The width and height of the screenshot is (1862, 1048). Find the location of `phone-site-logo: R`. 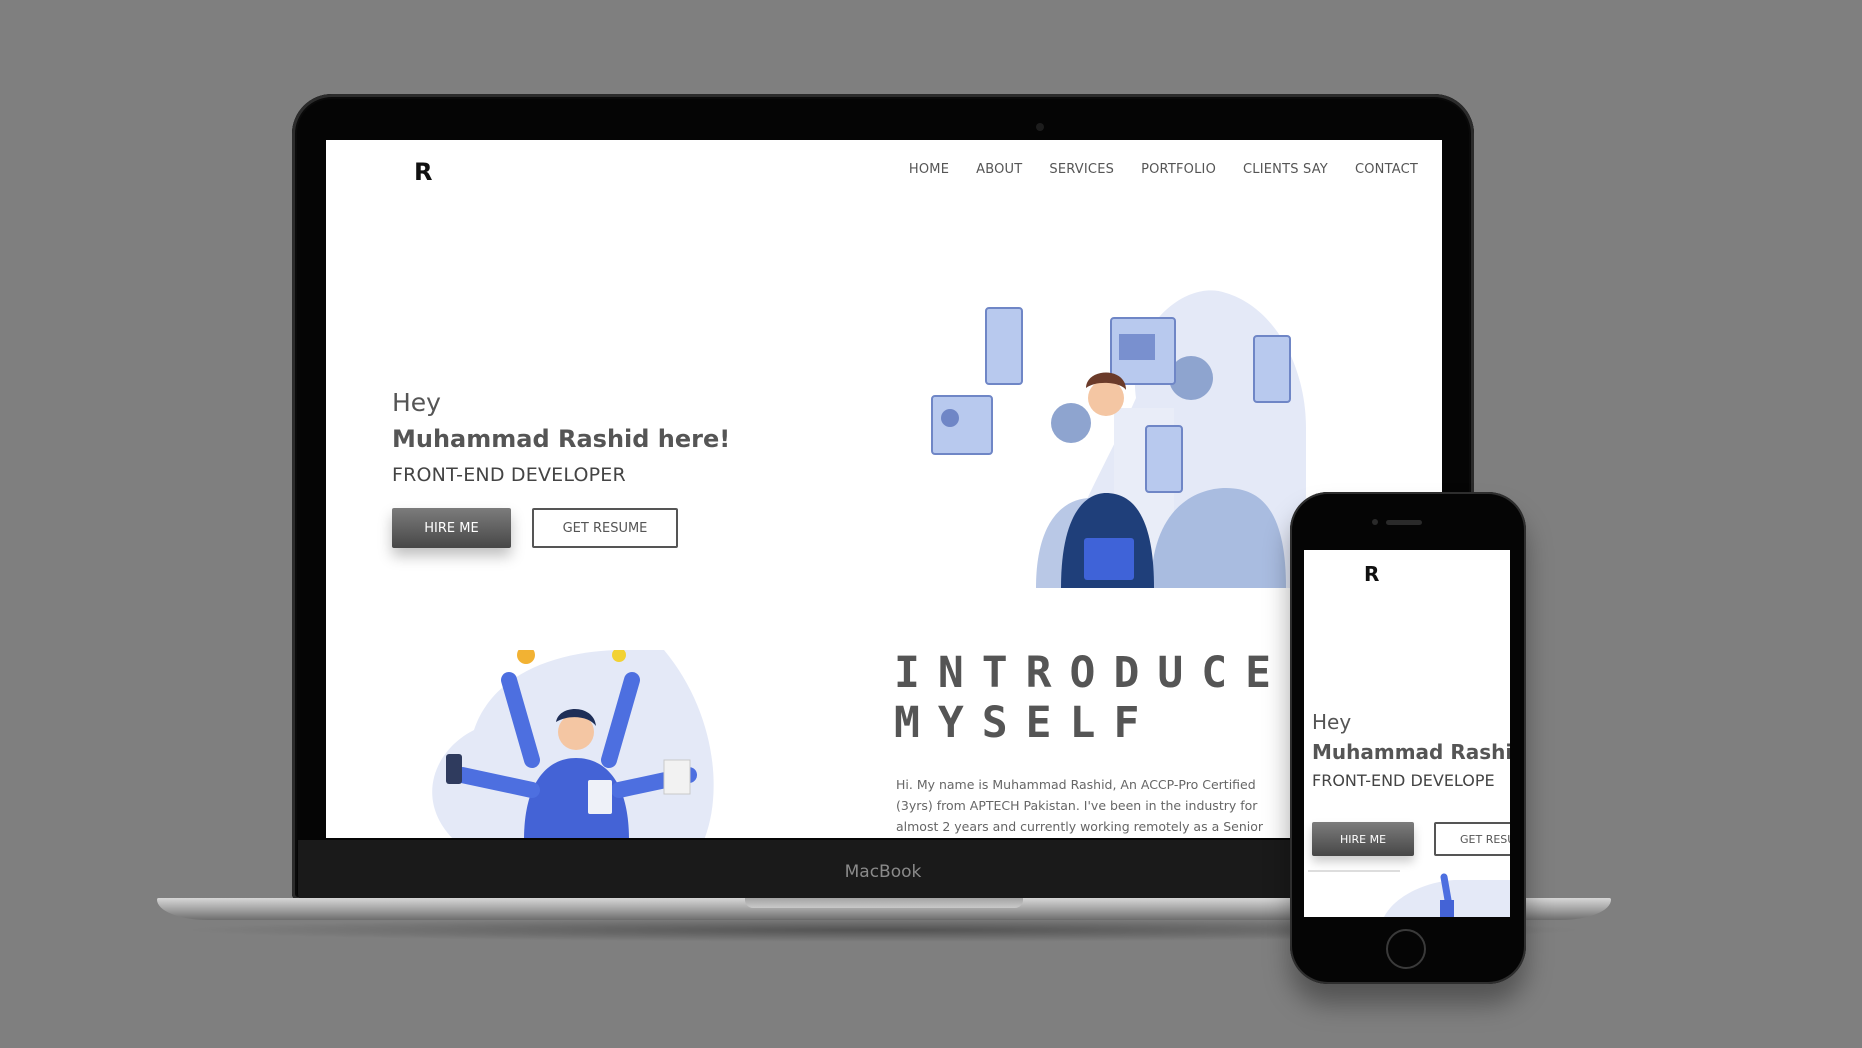

phone-site-logo: R is located at coordinates (1371, 574).